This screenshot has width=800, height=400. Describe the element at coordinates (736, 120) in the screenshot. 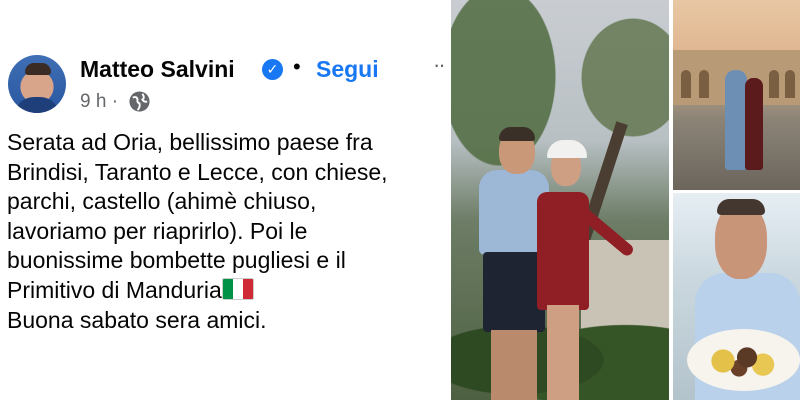

I see `photo-man` at that location.